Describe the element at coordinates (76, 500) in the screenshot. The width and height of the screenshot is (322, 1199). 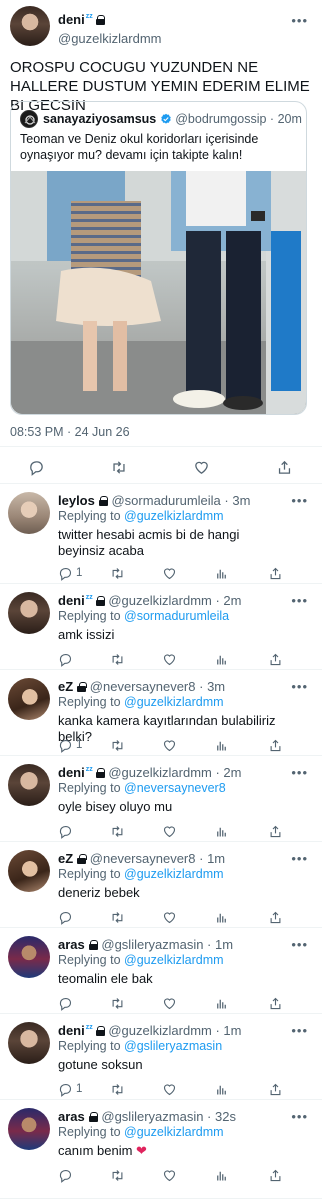
I see `reply-author-name: leylos` at that location.